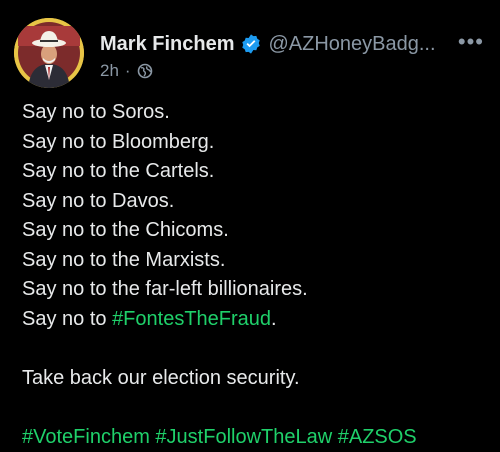 This screenshot has width=500, height=452. I want to click on post-line: Say no to Soros., so click(256, 113).